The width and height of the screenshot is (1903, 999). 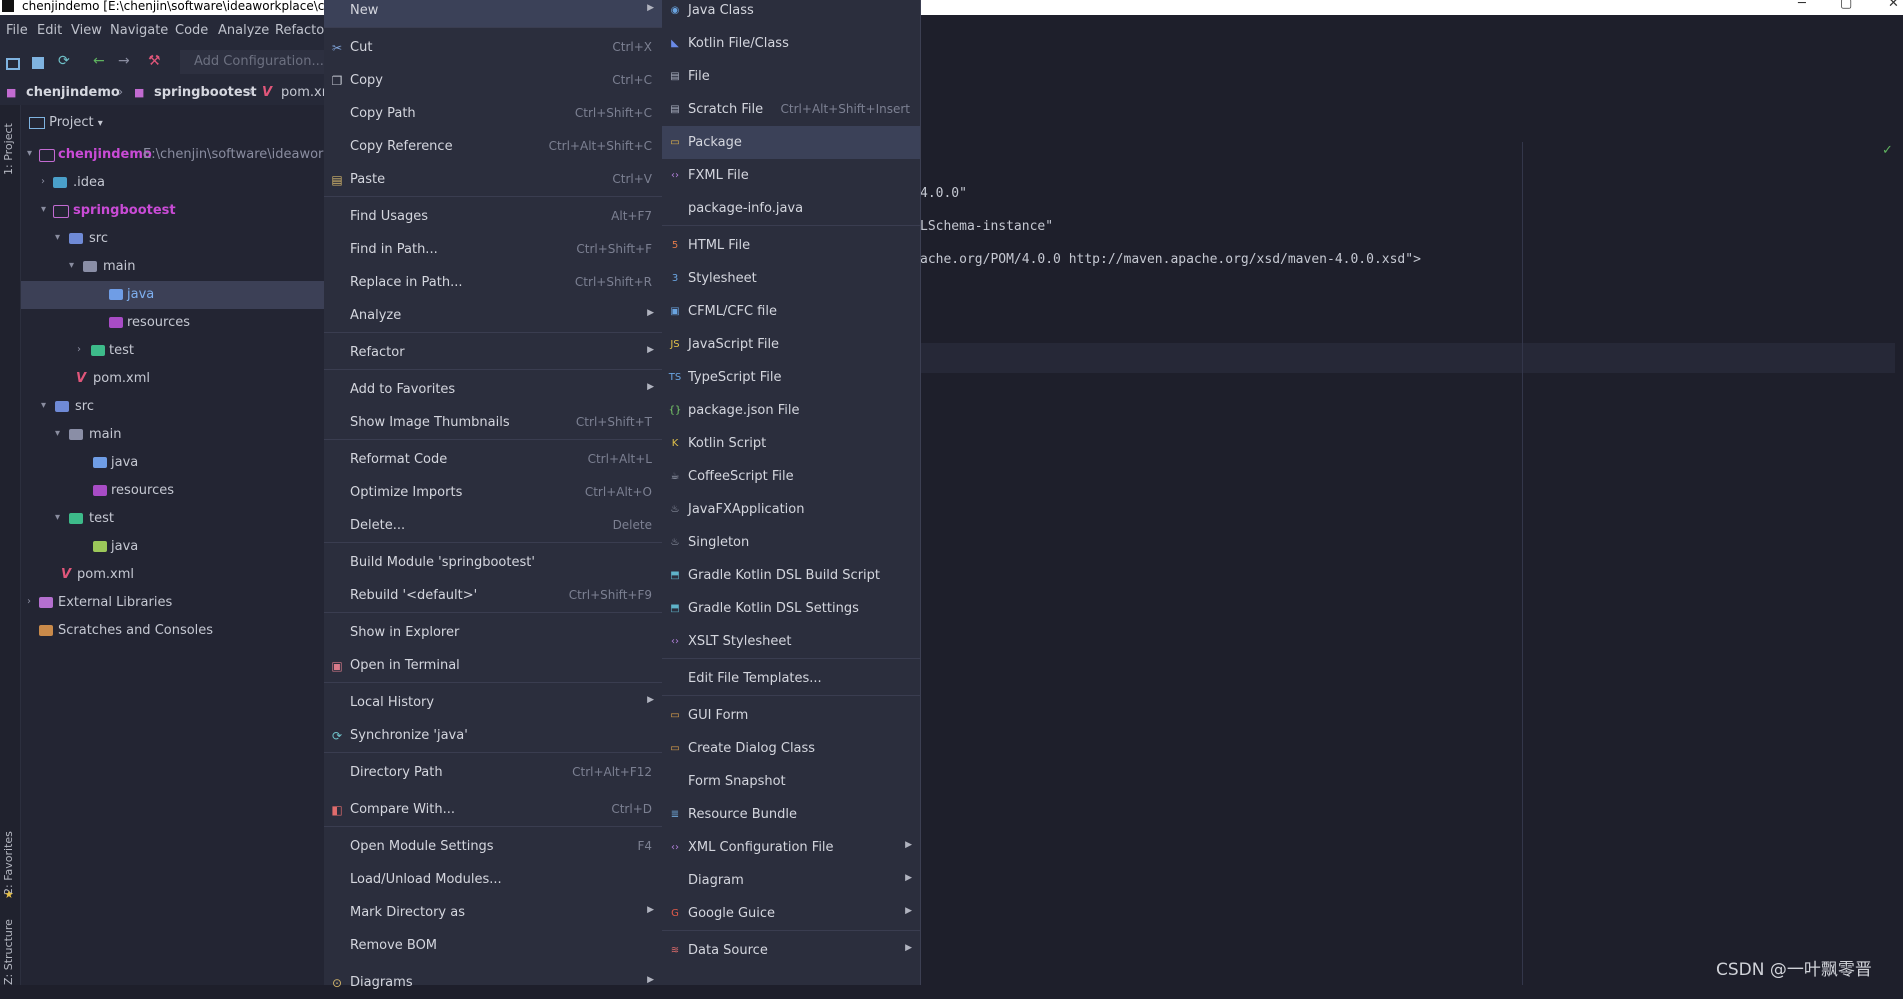 What do you see at coordinates (493, 216) in the screenshot?
I see `context-menu-item: Find Usages Alt+F7` at bounding box center [493, 216].